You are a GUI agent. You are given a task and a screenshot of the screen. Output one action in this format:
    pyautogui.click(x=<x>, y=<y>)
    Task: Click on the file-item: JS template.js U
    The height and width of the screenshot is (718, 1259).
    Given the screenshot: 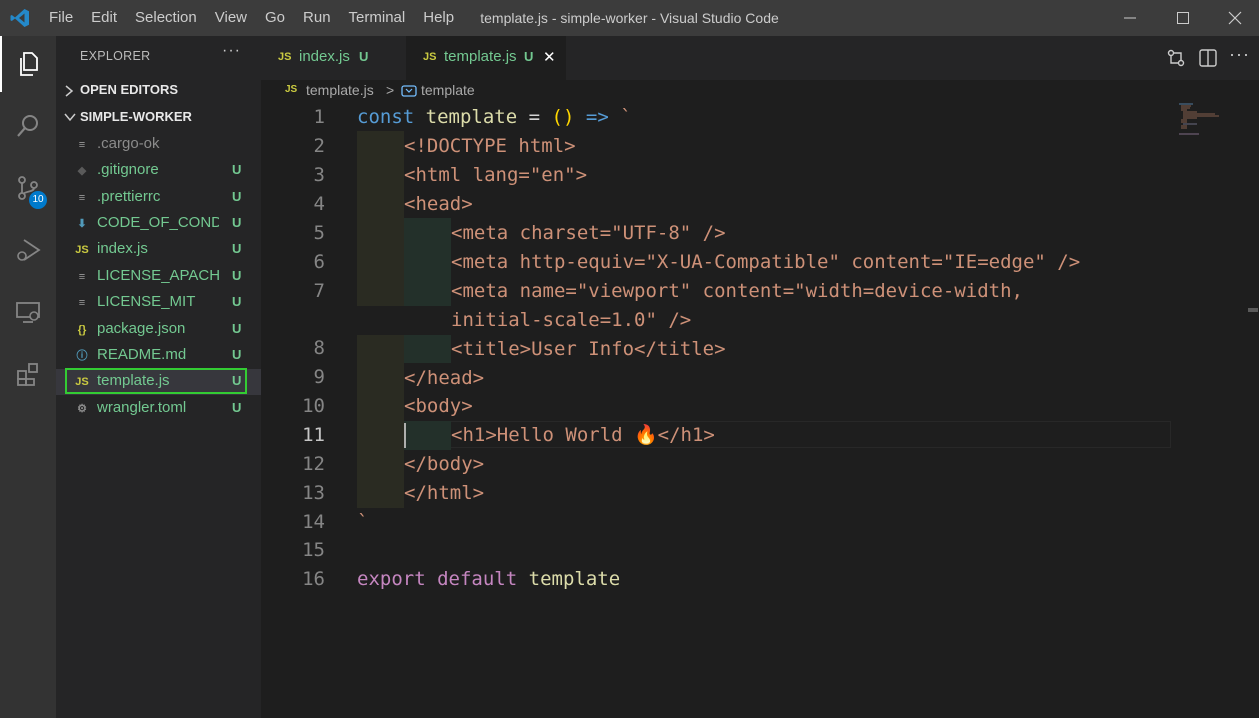 What is the action you would take?
    pyautogui.click(x=158, y=381)
    